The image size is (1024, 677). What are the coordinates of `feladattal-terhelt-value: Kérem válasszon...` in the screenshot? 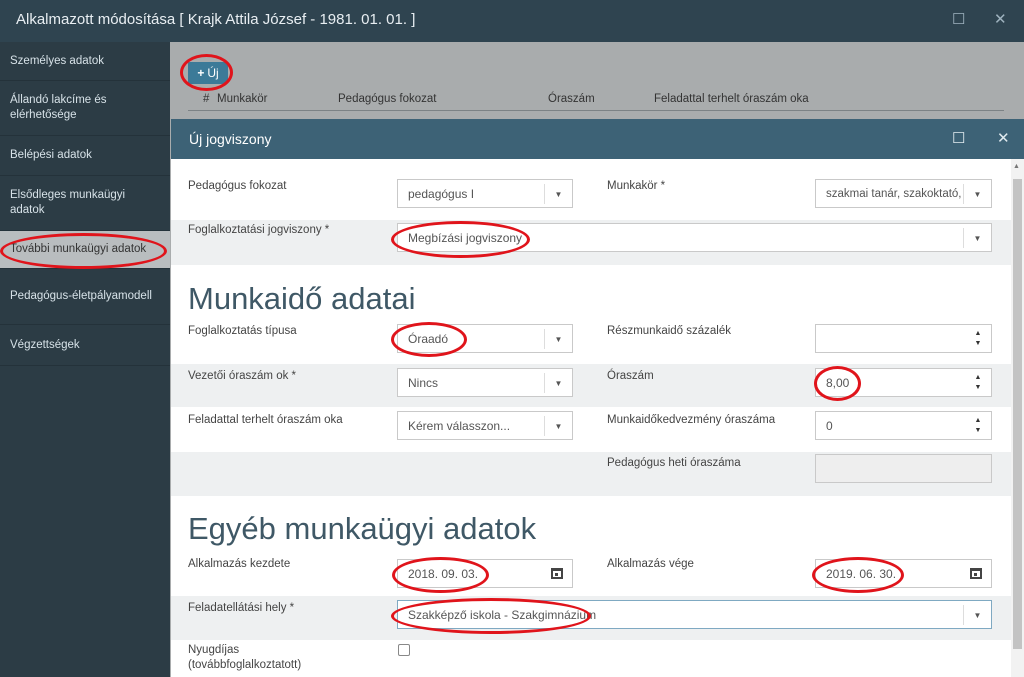 It's located at (459, 425).